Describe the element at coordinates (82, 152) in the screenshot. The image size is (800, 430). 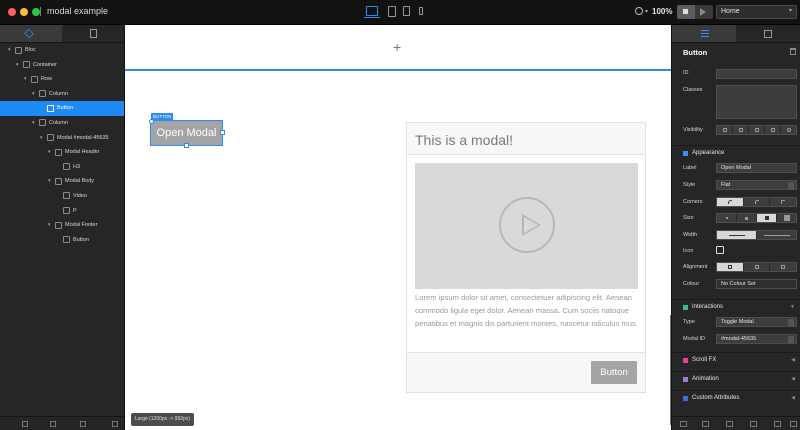
I see `layer-tree-item-label: Modal Header` at that location.